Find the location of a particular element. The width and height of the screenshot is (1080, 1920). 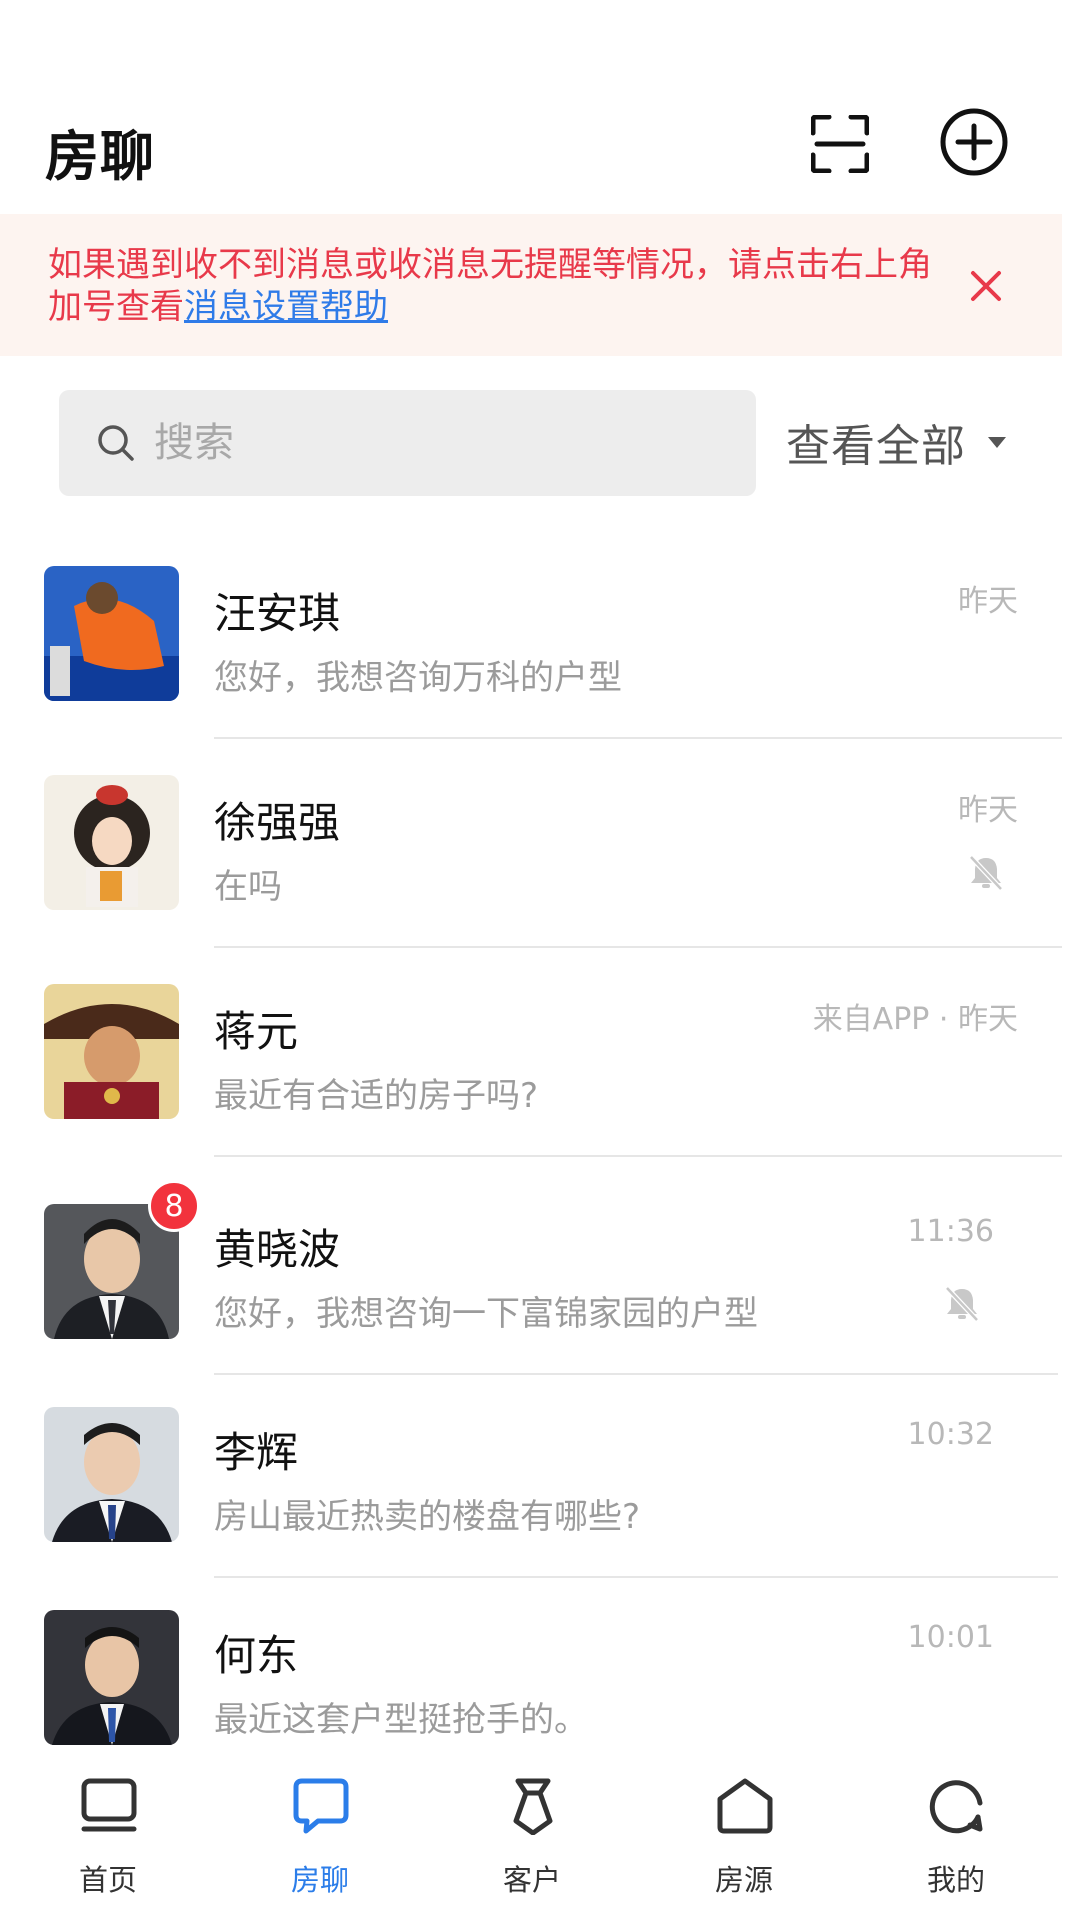

tab-profile: 我的 is located at coordinates (956, 1840).